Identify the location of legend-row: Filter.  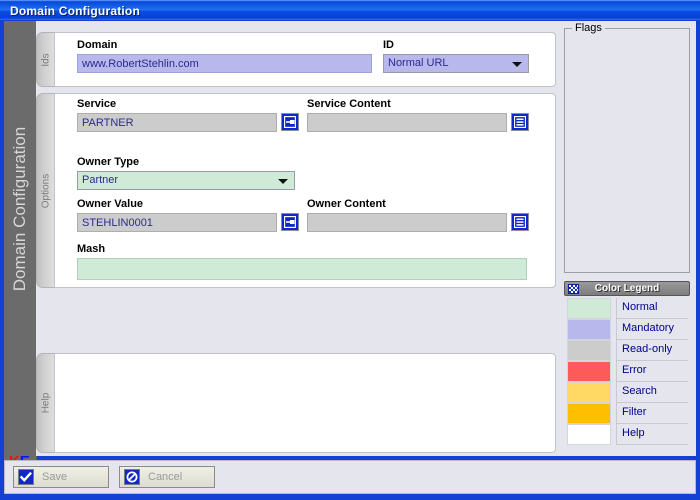
(627, 413).